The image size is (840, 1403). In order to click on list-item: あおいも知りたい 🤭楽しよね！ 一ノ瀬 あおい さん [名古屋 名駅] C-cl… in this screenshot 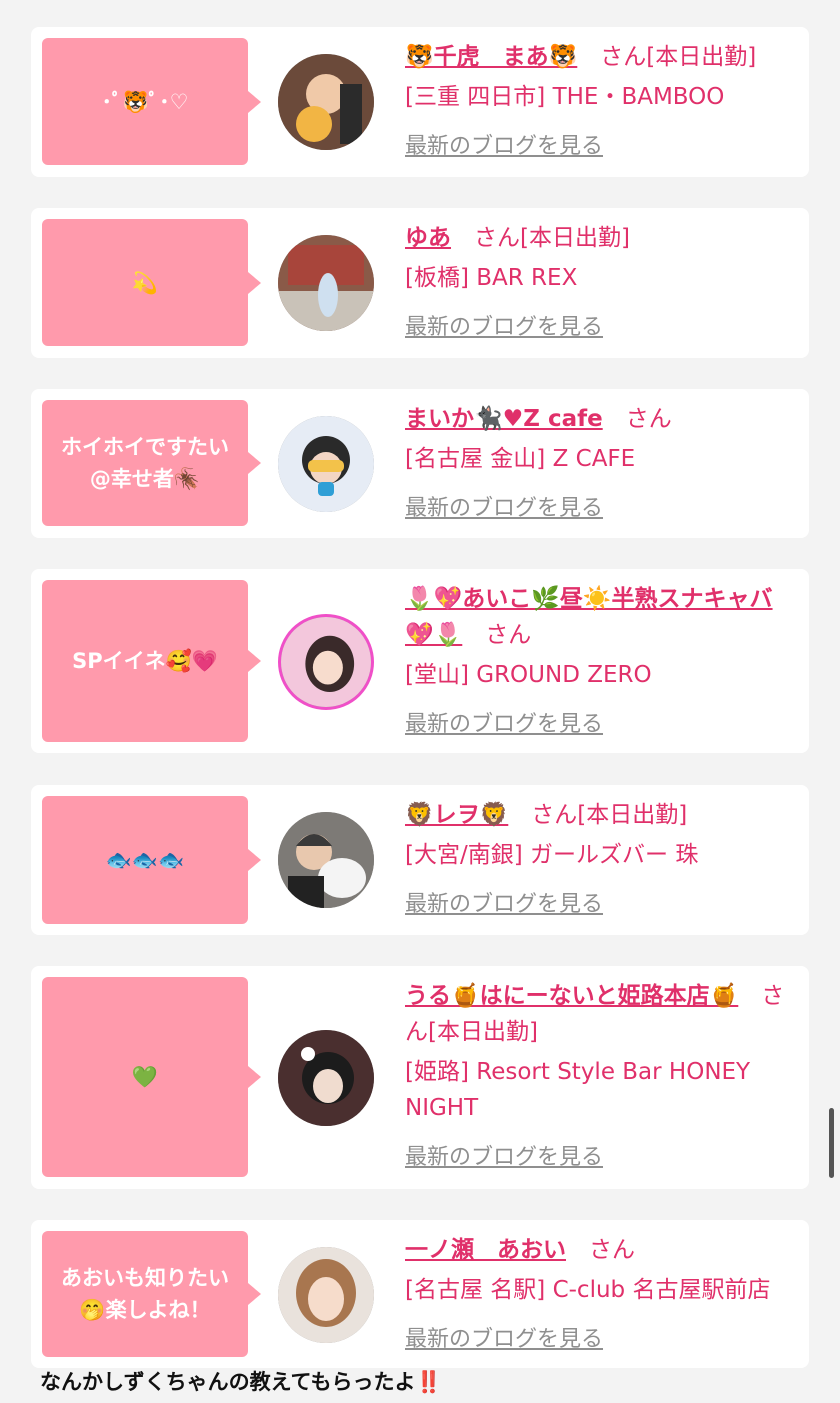, I will do `click(420, 1294)`.